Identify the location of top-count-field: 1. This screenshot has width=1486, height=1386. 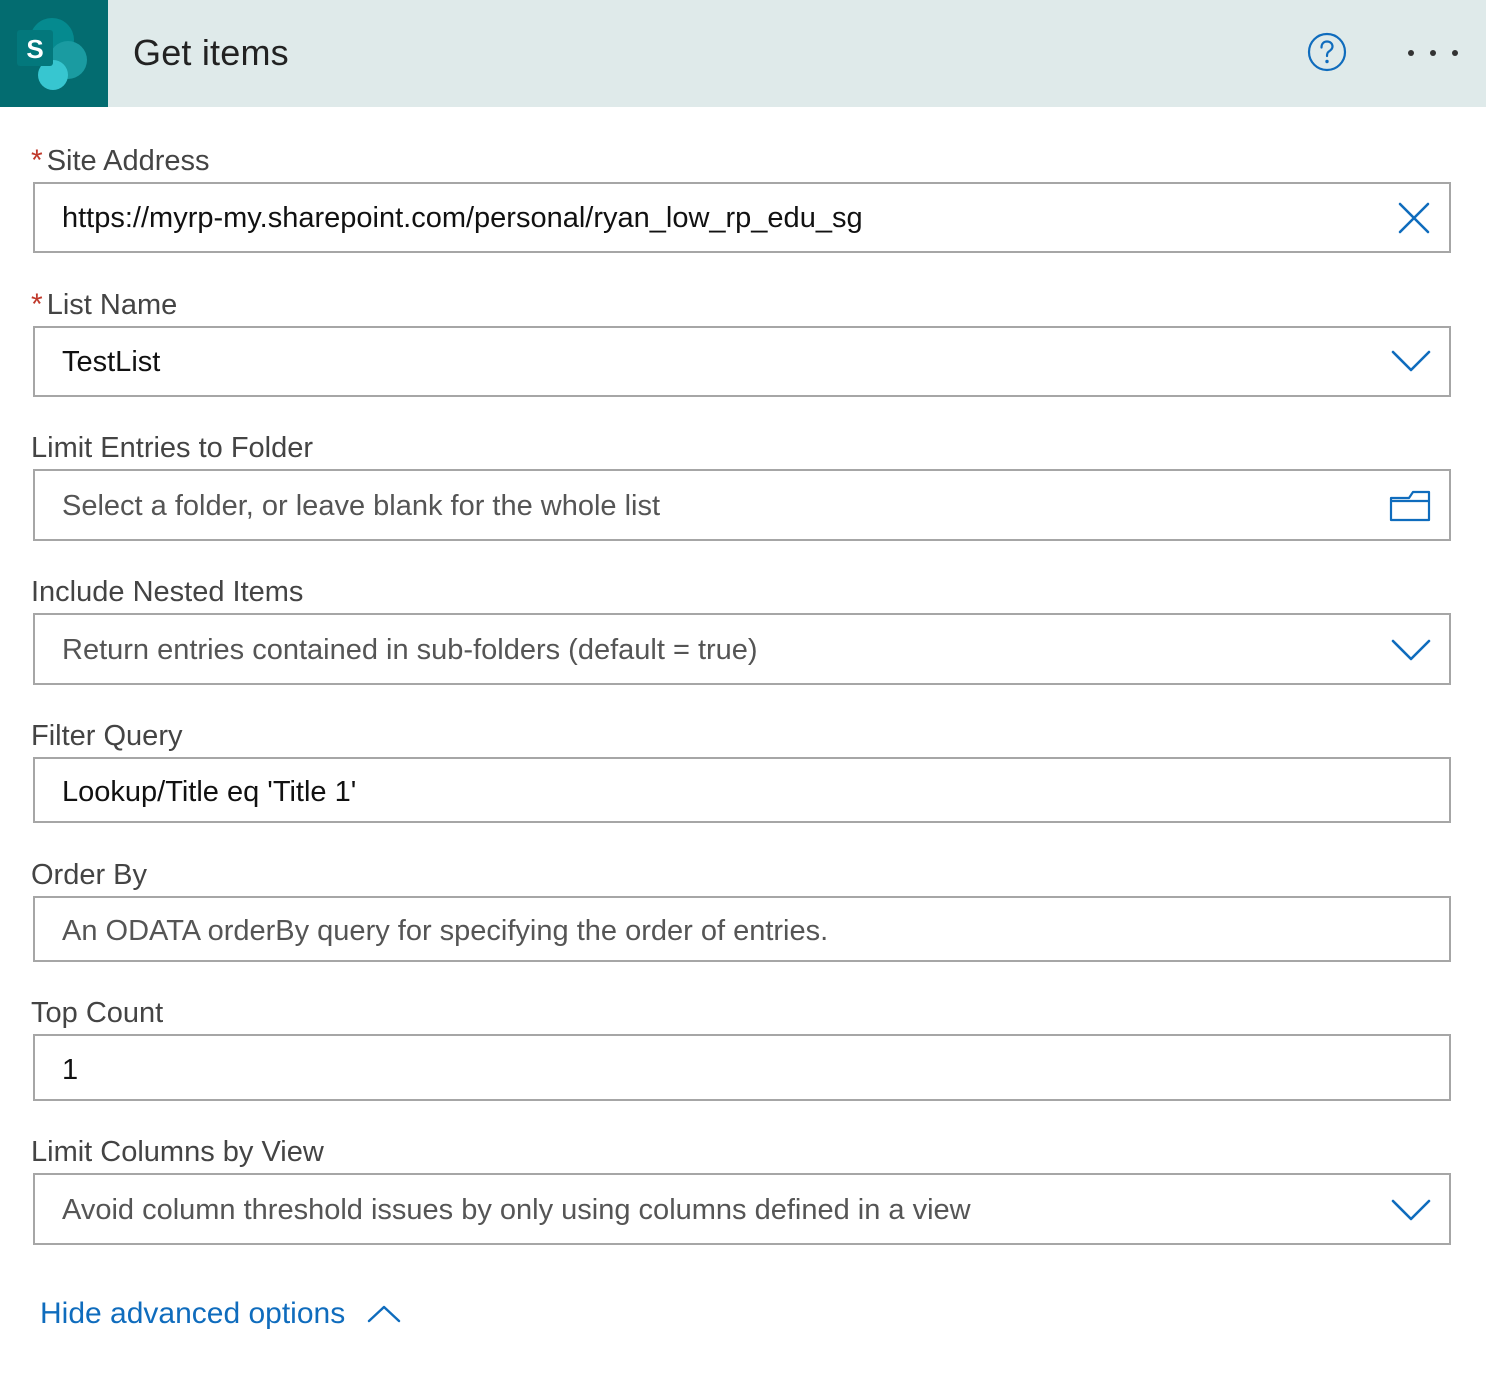
(742, 1067).